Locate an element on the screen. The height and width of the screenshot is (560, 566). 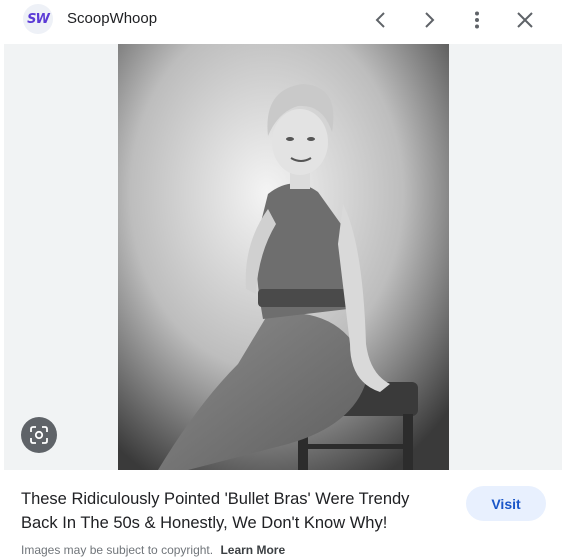
chevron-left-icon is located at coordinates (380, 20).